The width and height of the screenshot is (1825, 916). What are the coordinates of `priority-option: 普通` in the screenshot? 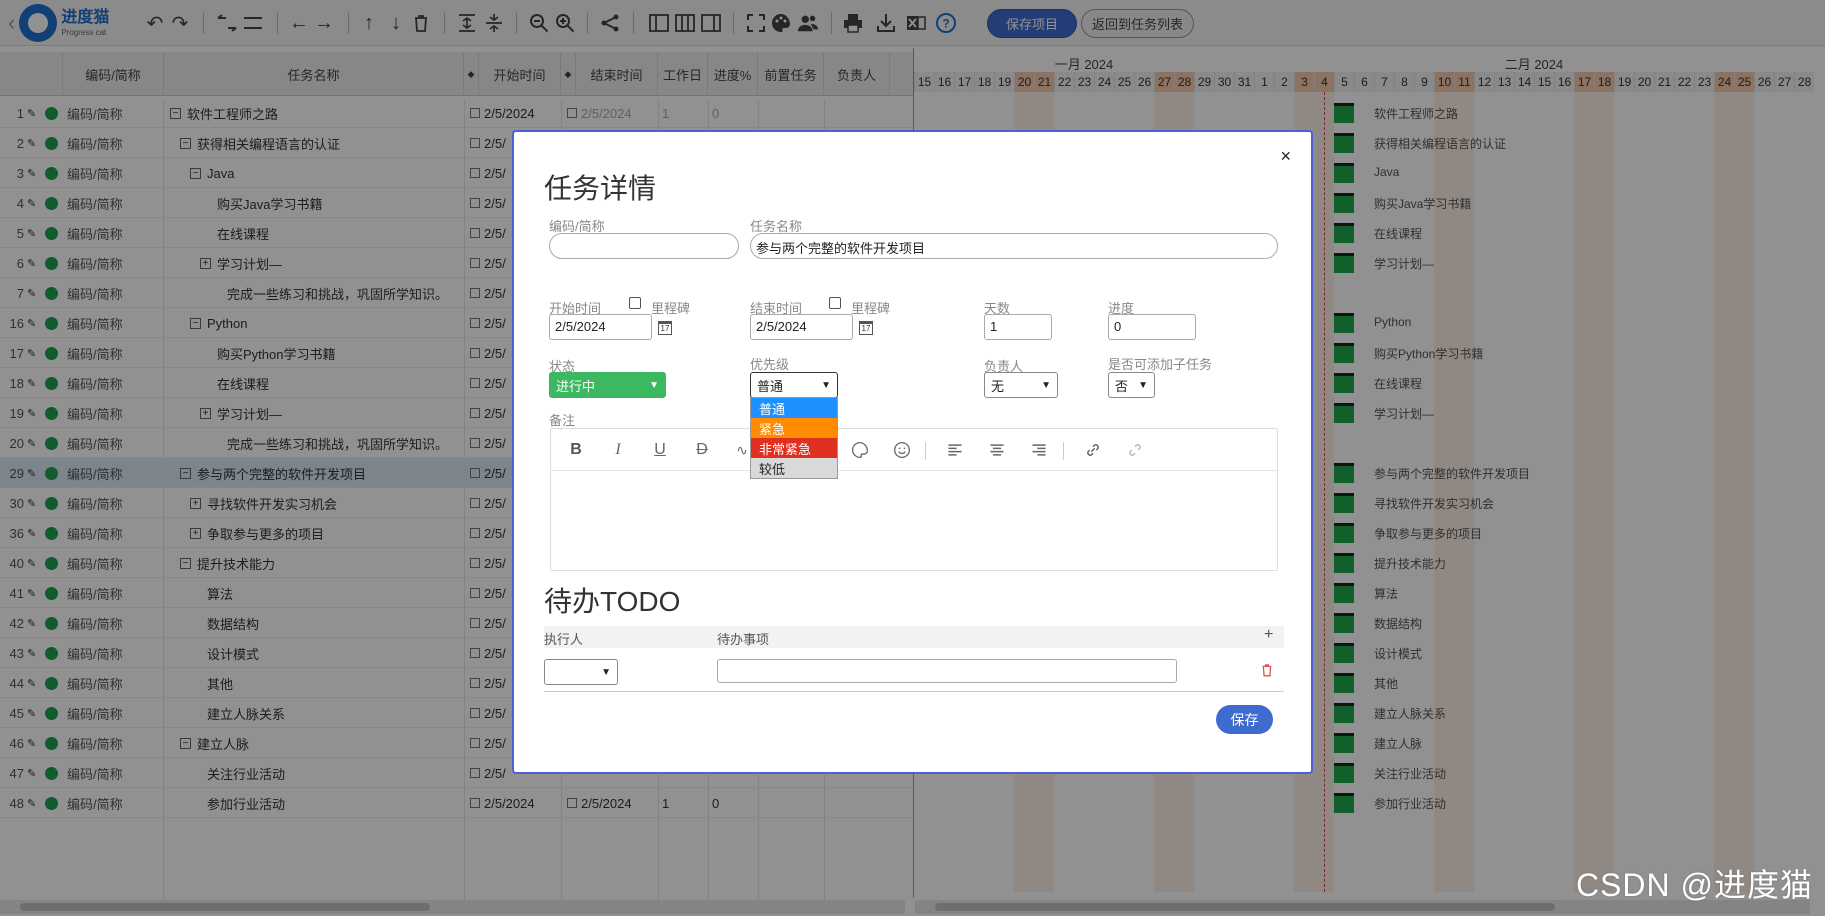 It's located at (794, 408).